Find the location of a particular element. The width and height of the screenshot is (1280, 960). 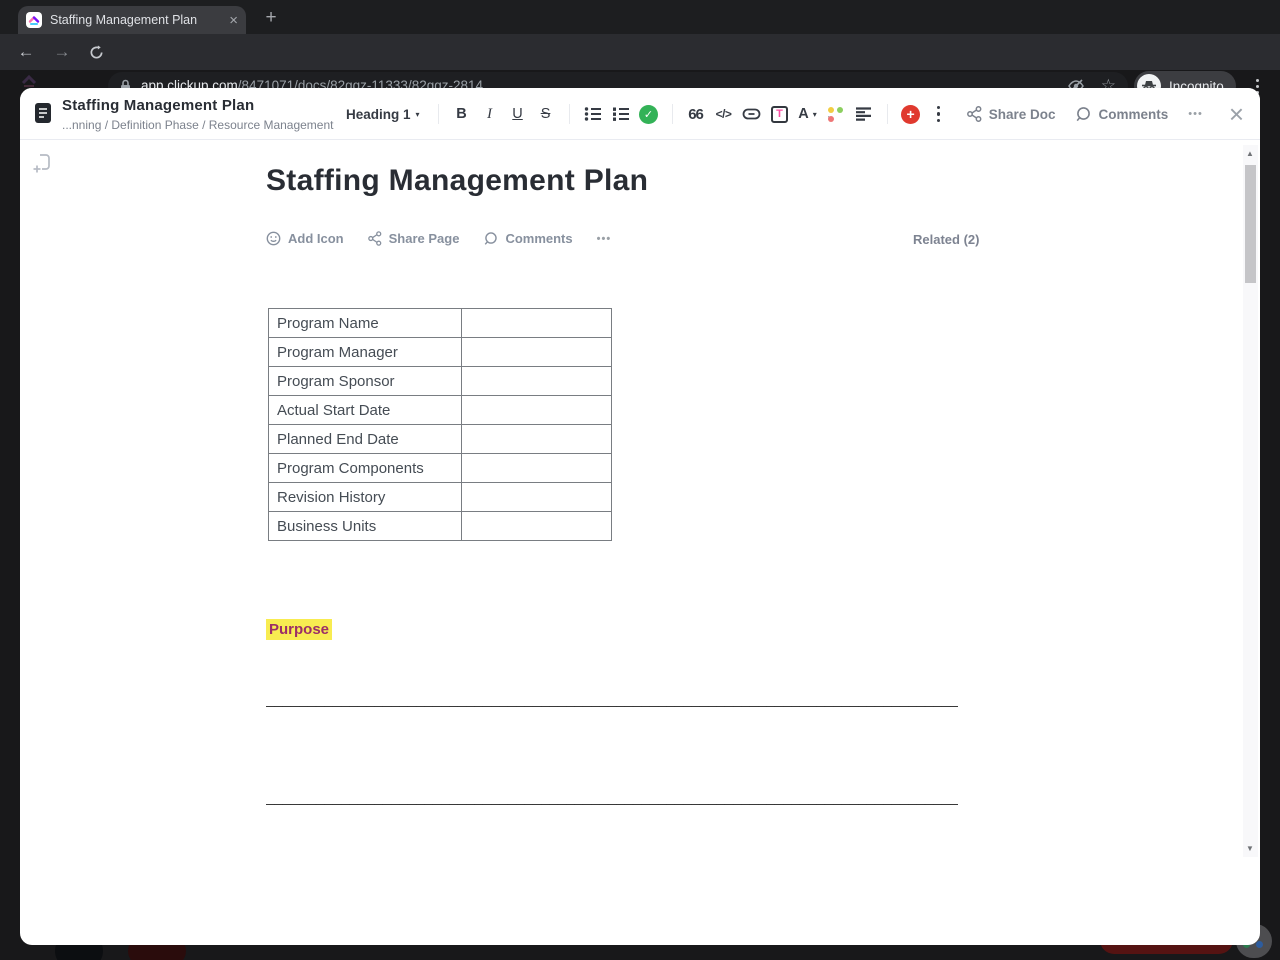

format-toolbar: Heading 1 ▾ B I U S ✓ 66 </> T A ▾ + is located at coordinates (649, 114).